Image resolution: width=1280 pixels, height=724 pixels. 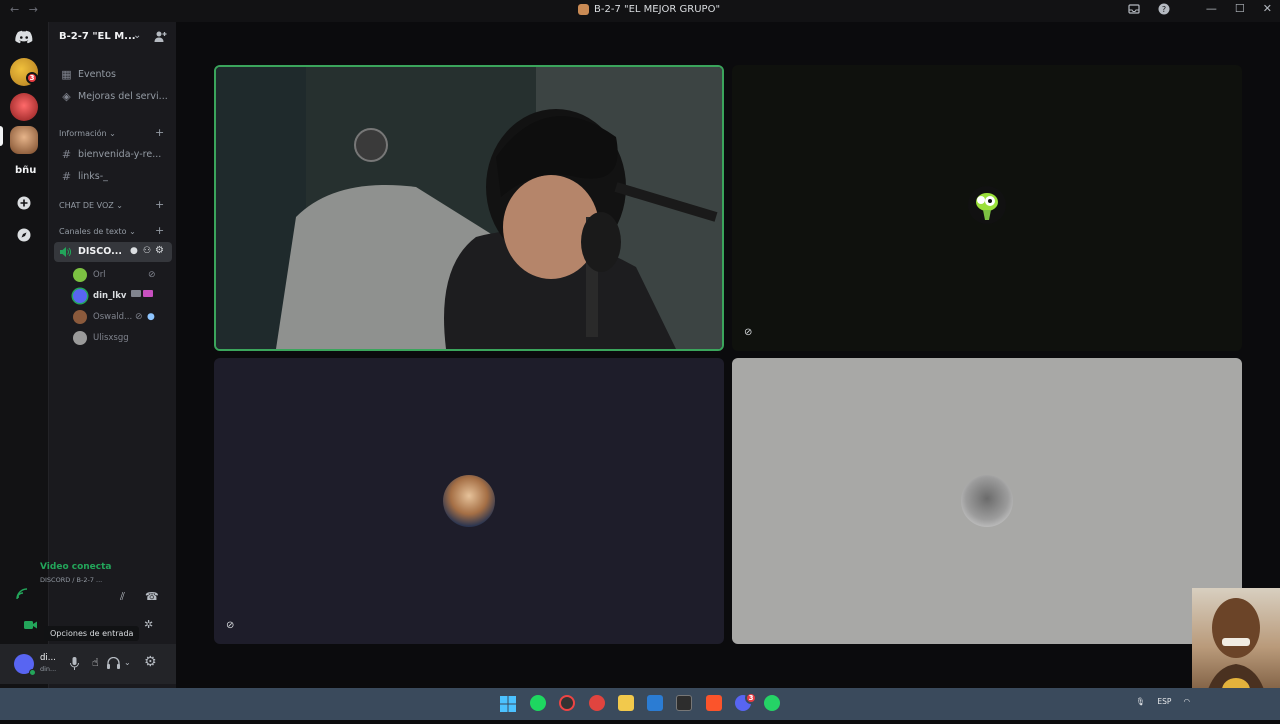 What do you see at coordinates (93, 231) in the screenshot?
I see `category-label: Canales de texto` at bounding box center [93, 231].